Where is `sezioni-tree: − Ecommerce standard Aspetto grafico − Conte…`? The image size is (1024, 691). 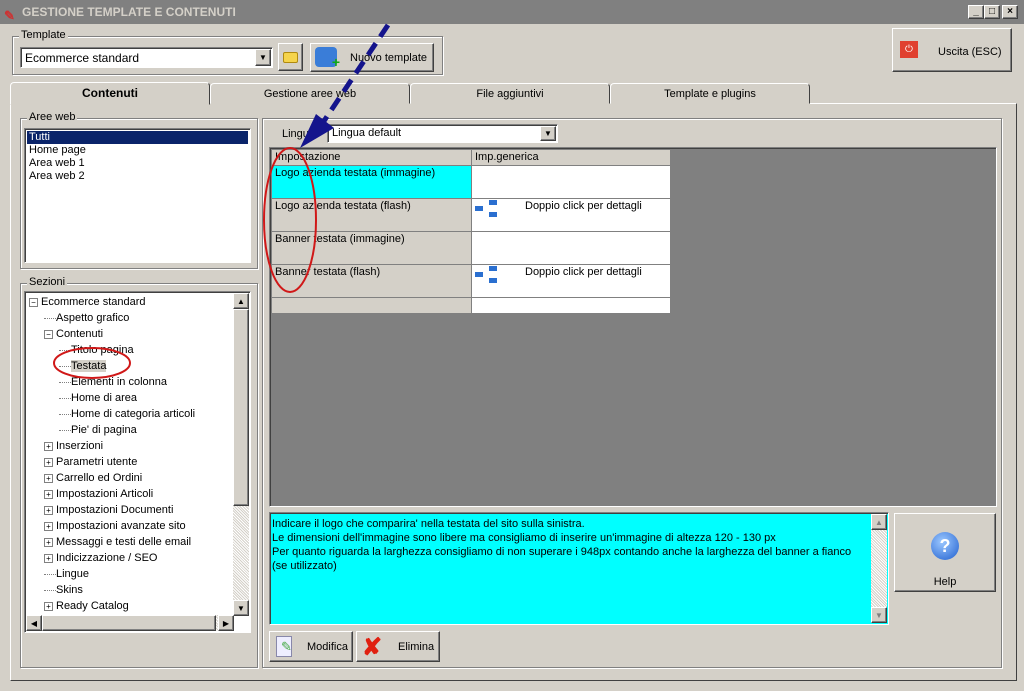 sezioni-tree: − Ecommerce standard Aspetto grafico − Conte… is located at coordinates (137, 462).